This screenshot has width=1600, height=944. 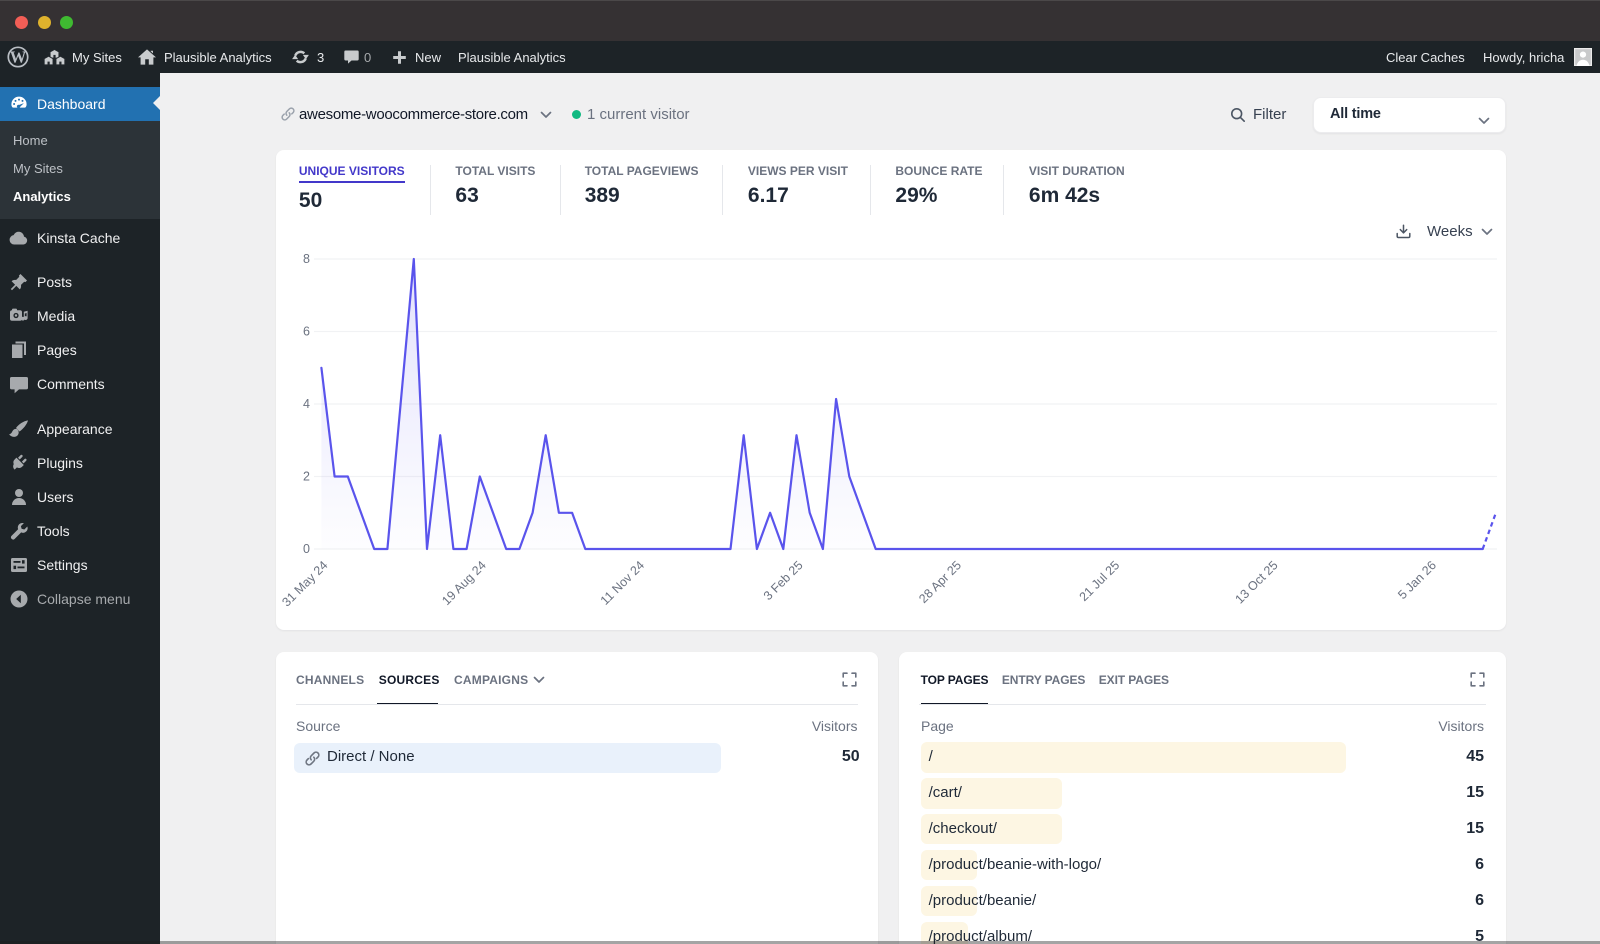 What do you see at coordinates (18, 57) in the screenshot?
I see `svg-text: W` at bounding box center [18, 57].